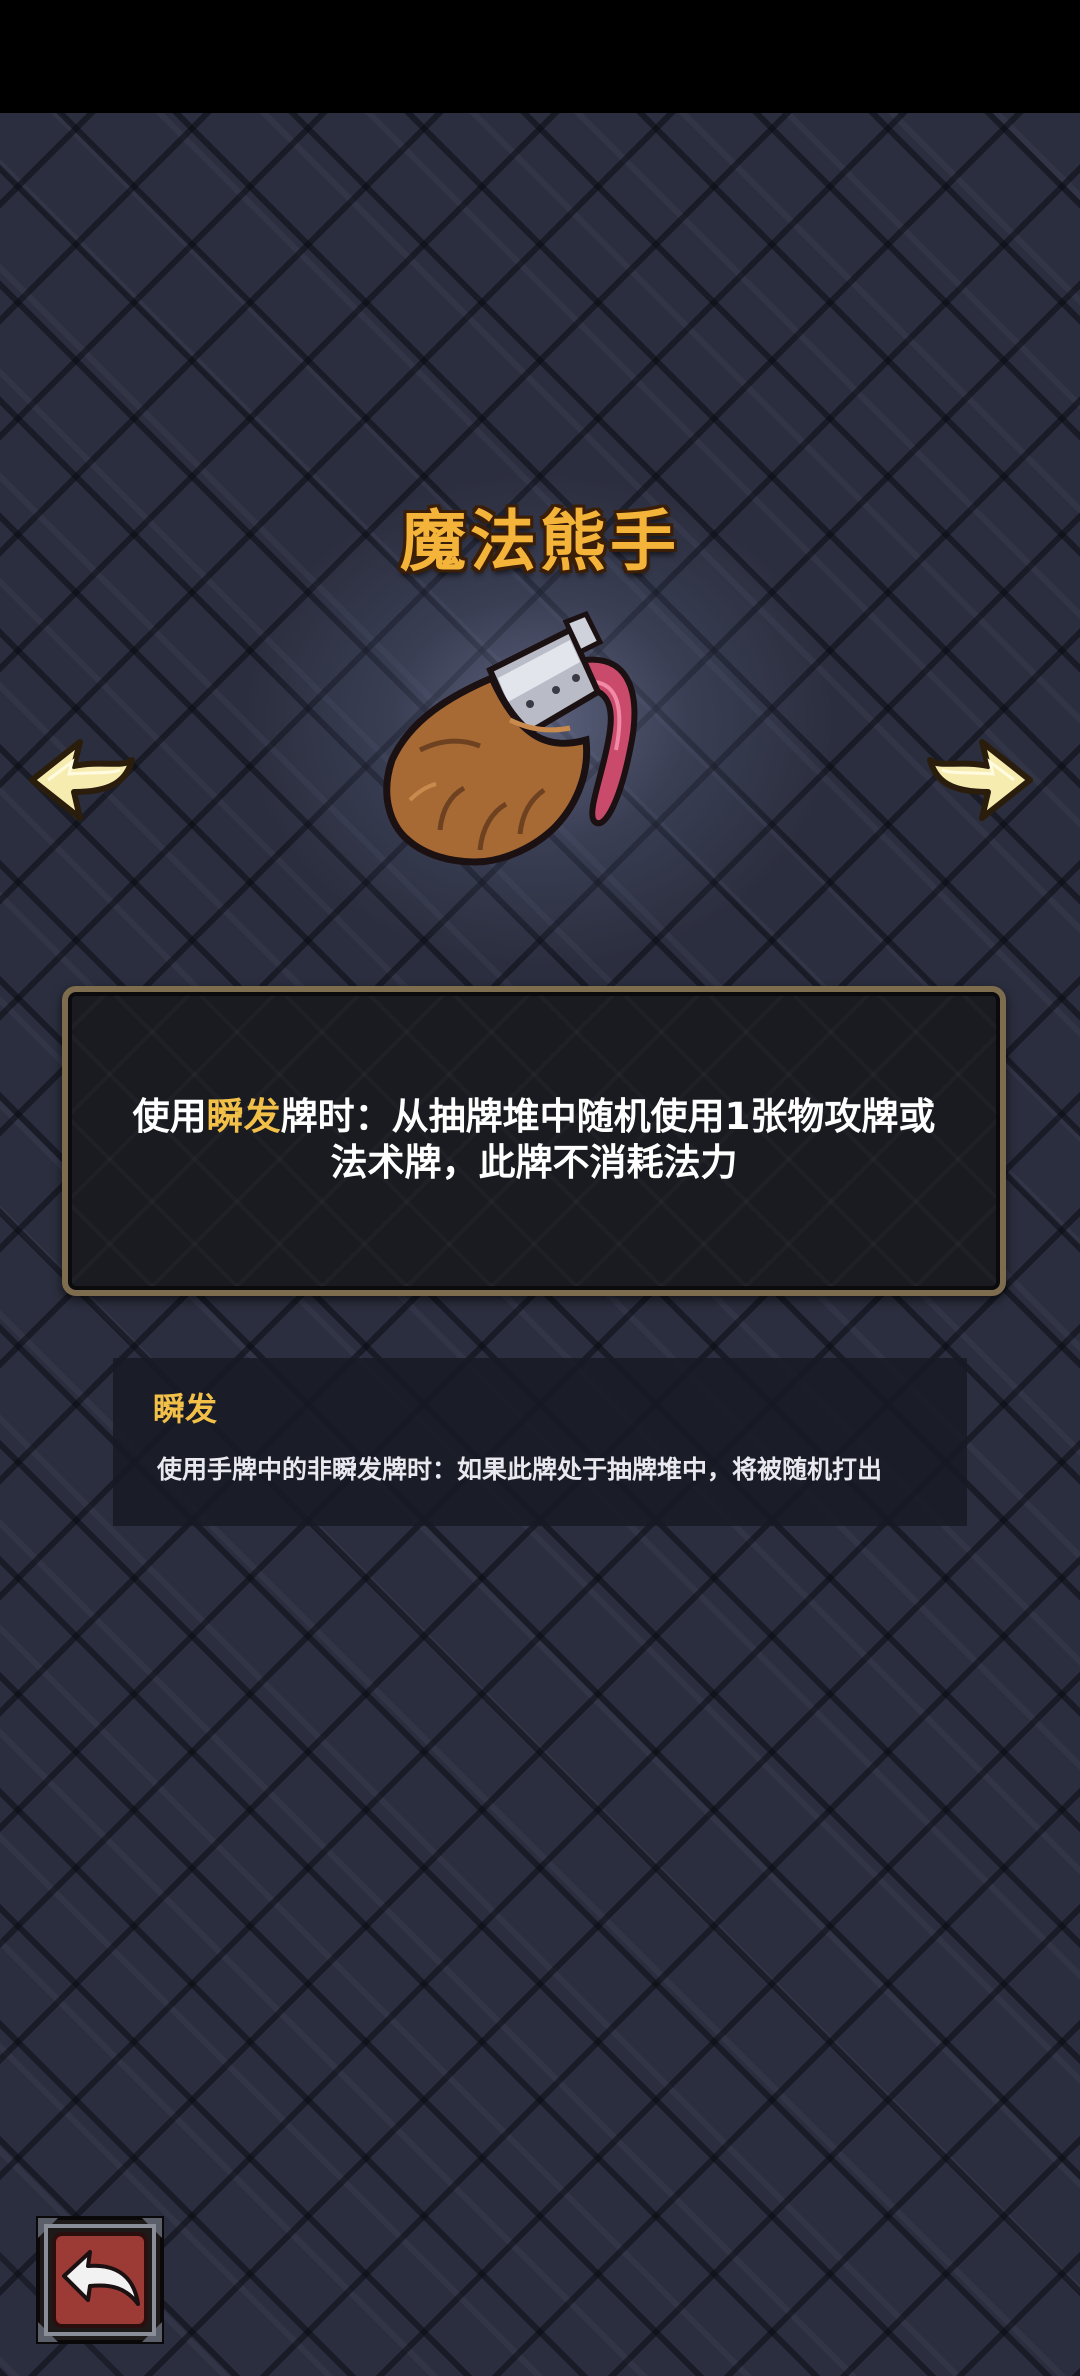  Describe the element at coordinates (540, 1442) in the screenshot. I see `keyword-tooltip: 瞬发 使用手牌中的非瞬发牌时：如果此牌处于抽牌堆中，将被随机打出` at that location.